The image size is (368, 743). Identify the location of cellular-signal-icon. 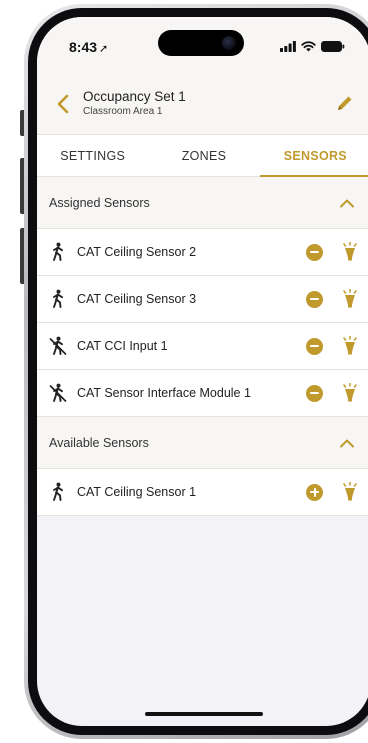
(288, 46).